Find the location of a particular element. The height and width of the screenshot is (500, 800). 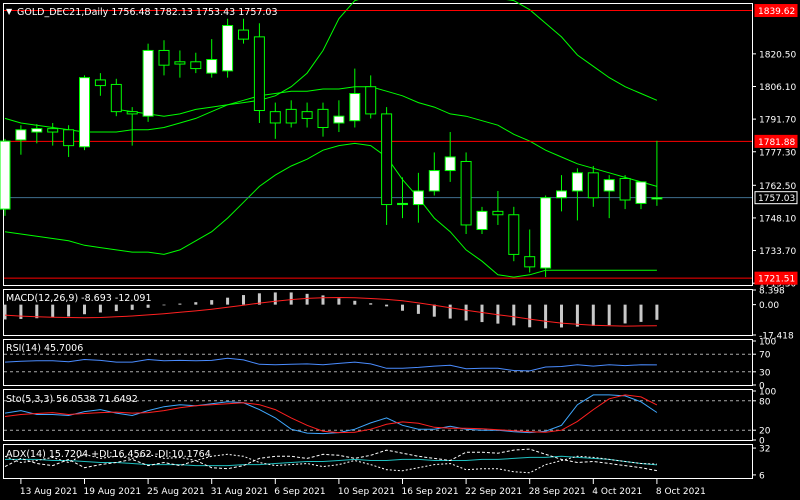

adx-tick-label: 32 is located at coordinates (764, 450).